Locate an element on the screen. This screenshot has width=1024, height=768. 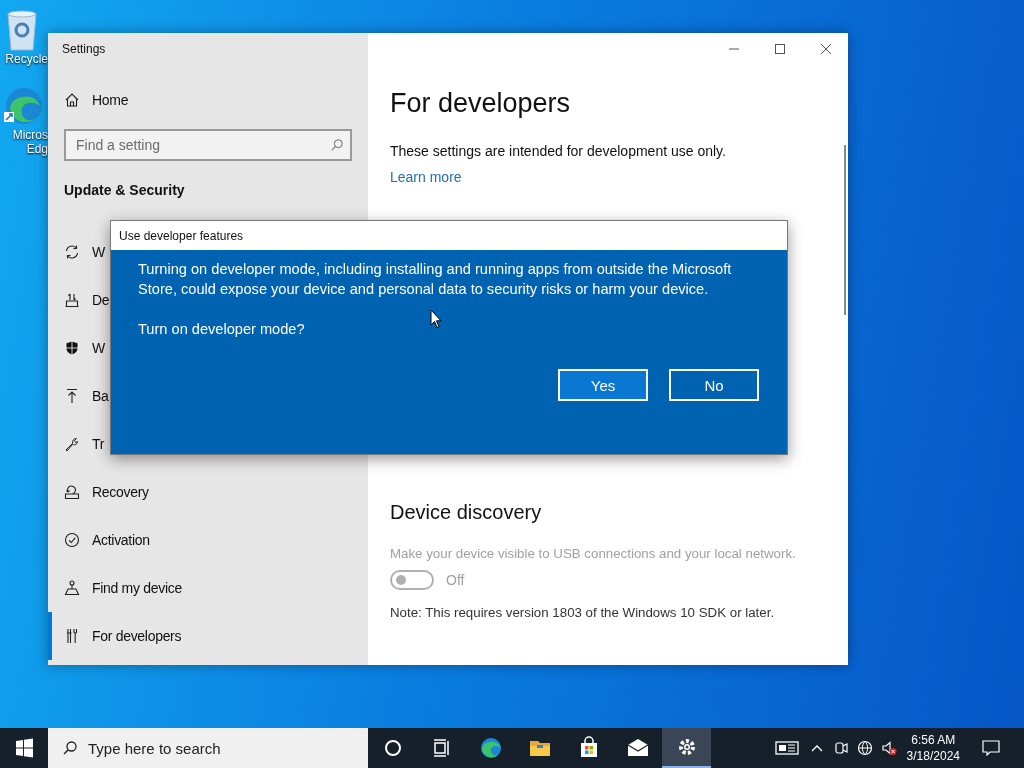
toggle-label: Off is located at coordinates (455, 580).